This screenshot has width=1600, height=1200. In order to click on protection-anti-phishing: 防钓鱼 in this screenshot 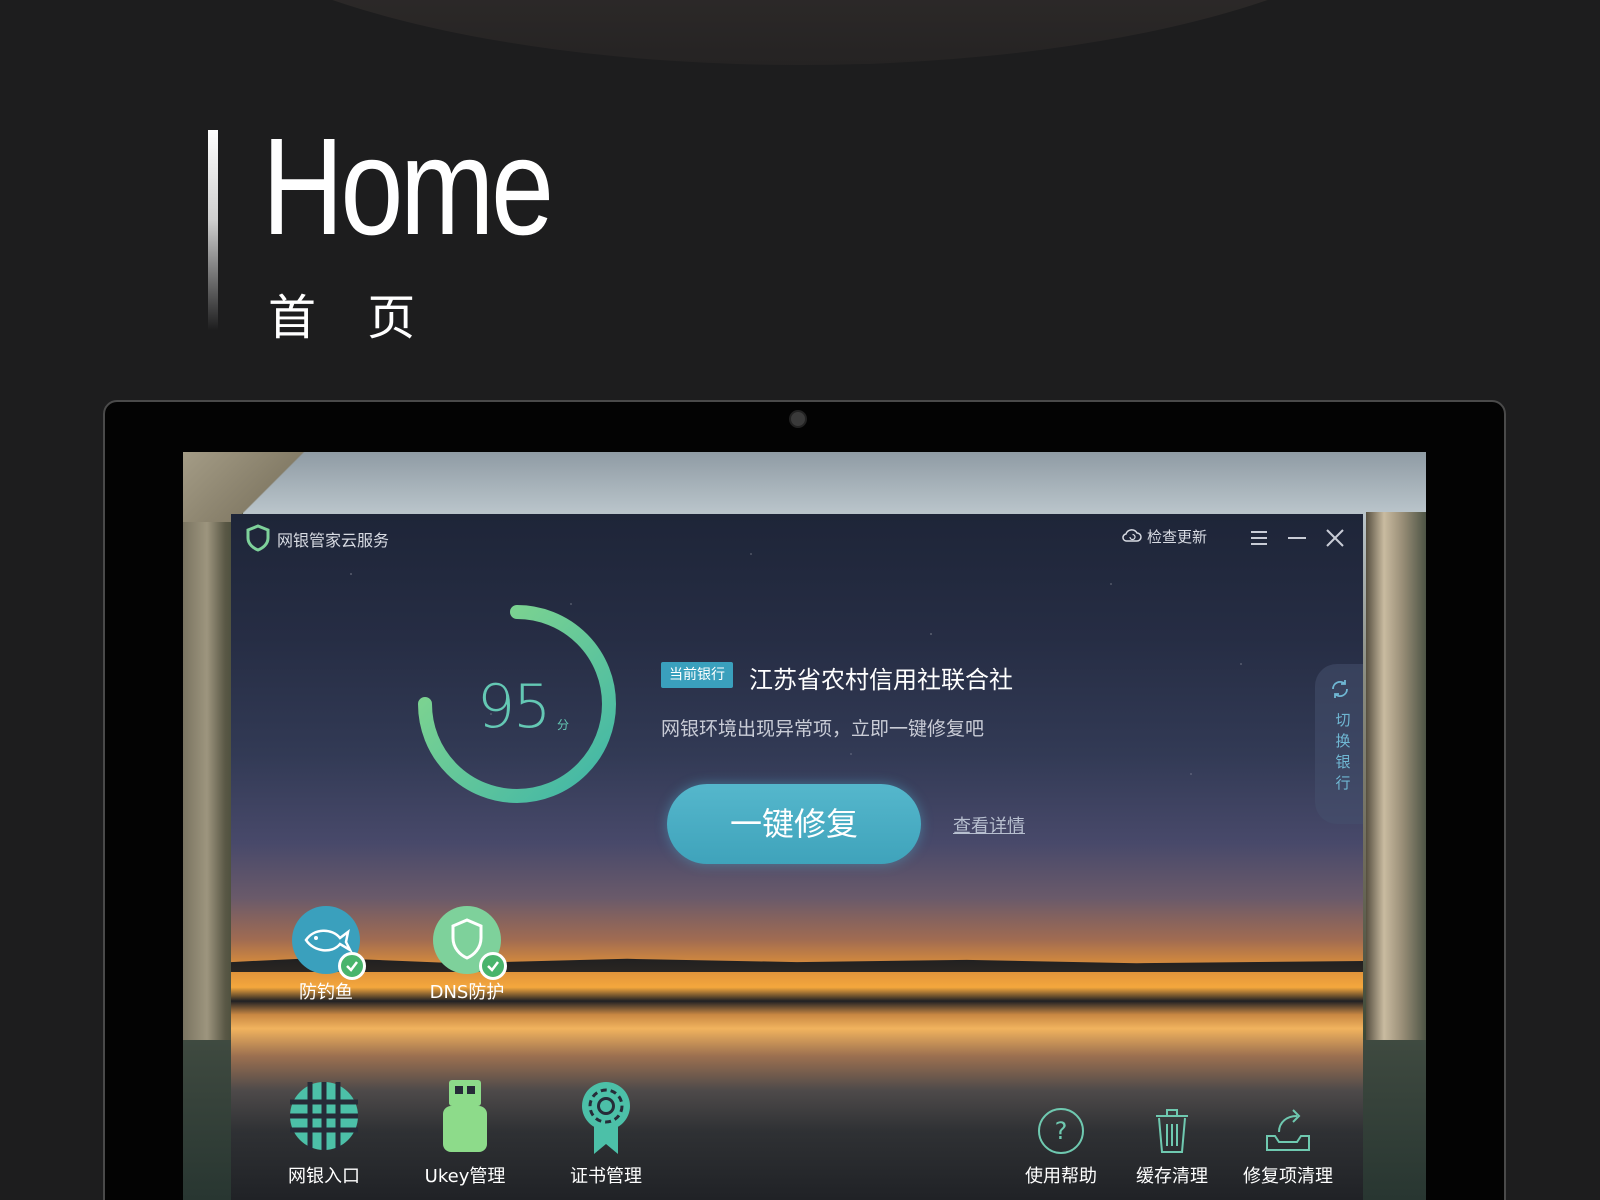, I will do `click(326, 955)`.